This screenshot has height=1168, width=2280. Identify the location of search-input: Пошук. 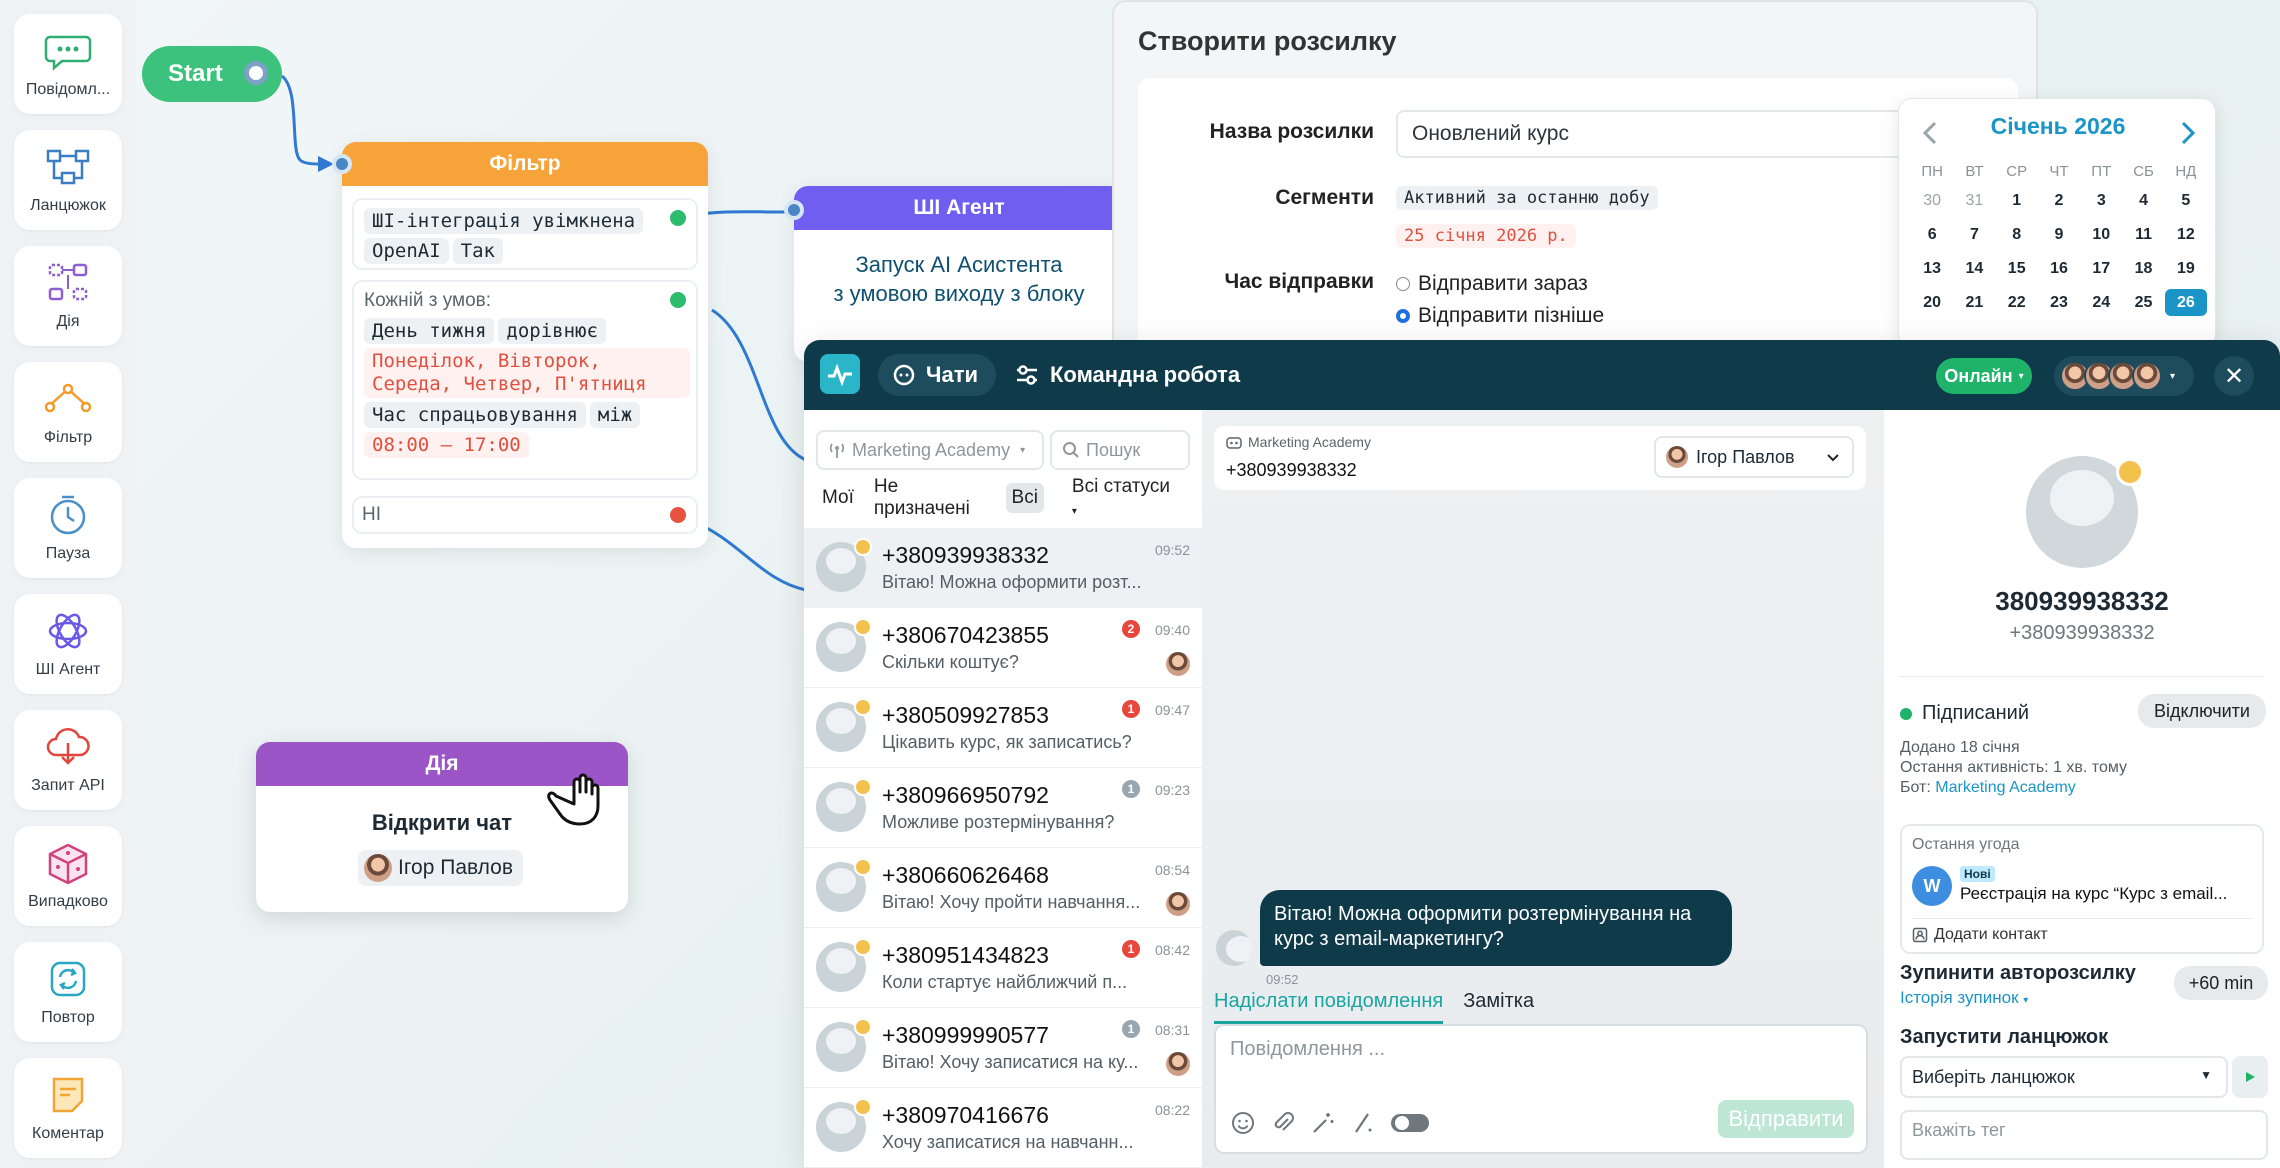
(1120, 450).